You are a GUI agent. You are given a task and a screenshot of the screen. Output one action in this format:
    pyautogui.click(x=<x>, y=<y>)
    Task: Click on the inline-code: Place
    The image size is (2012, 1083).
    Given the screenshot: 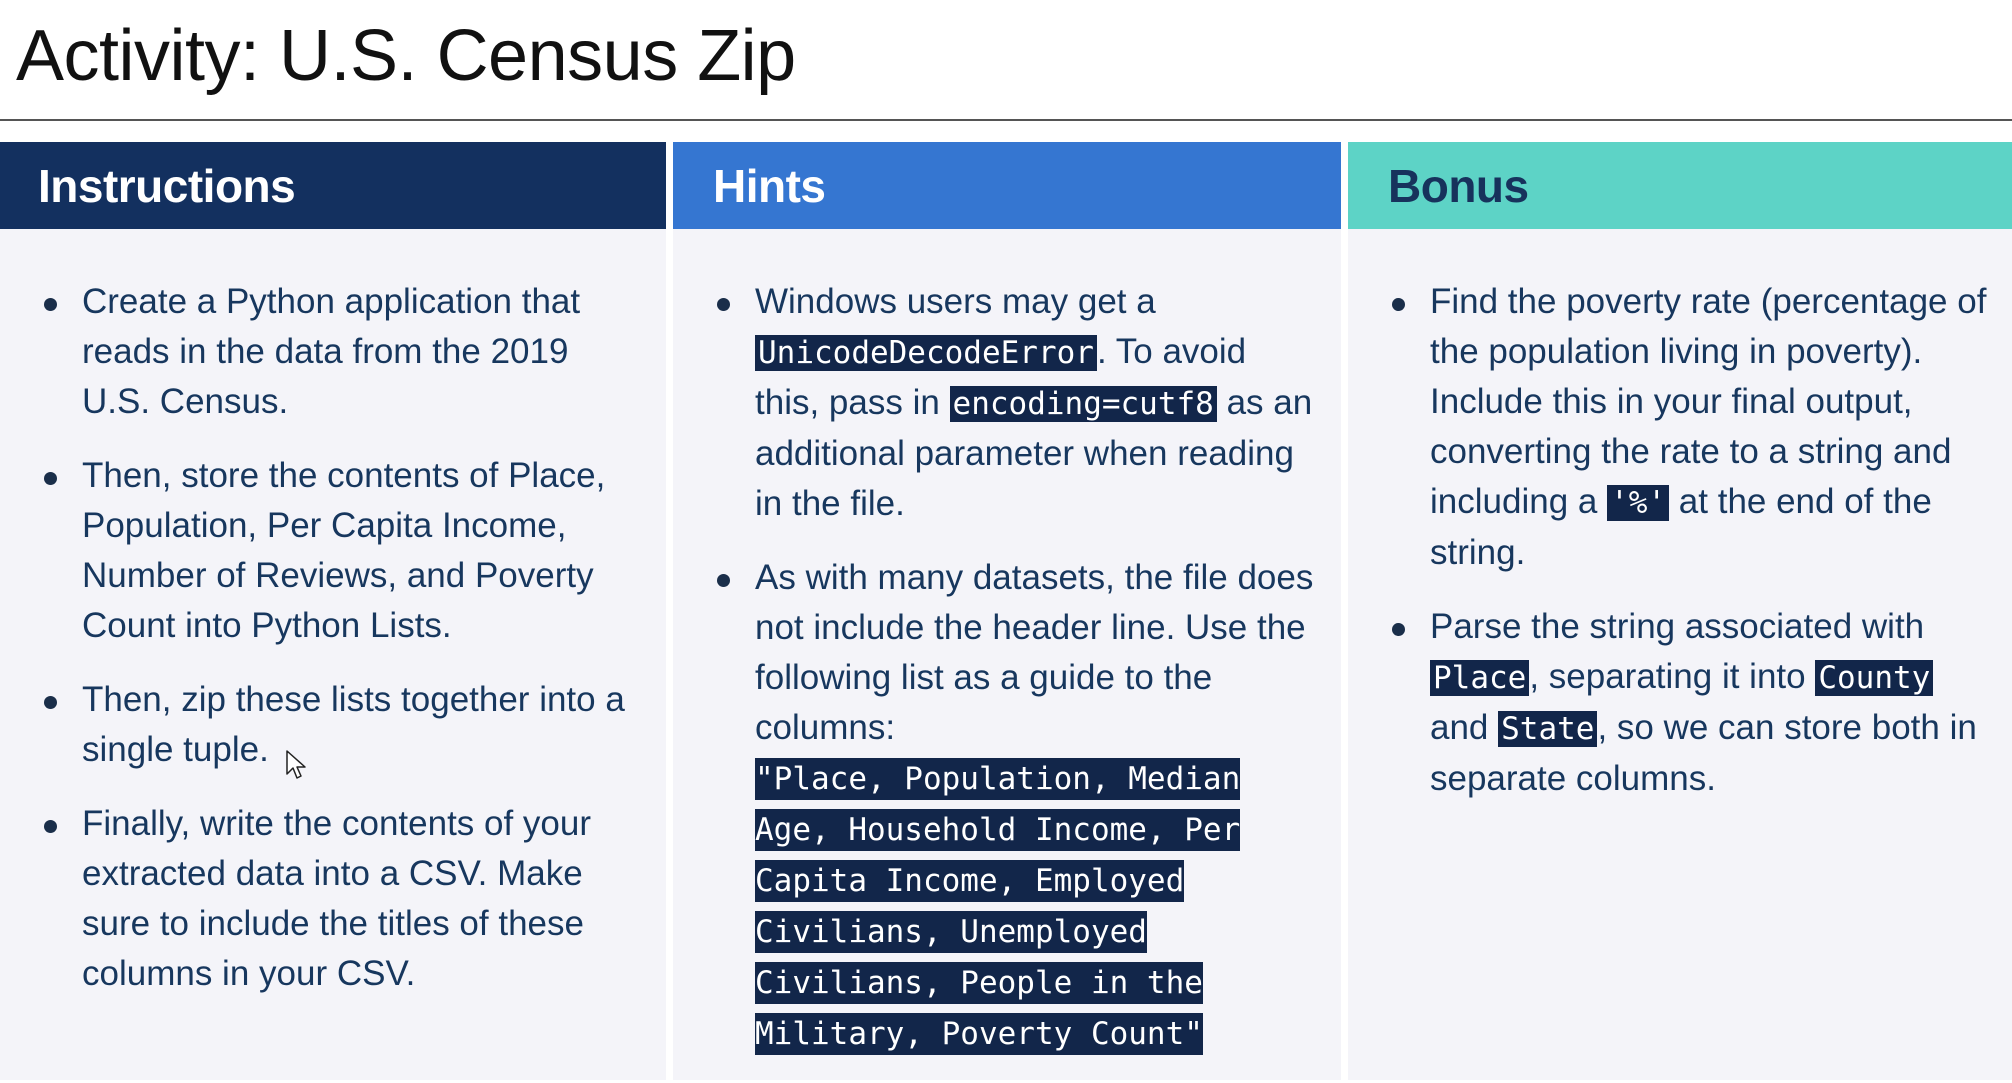 What is the action you would take?
    pyautogui.click(x=1479, y=678)
    